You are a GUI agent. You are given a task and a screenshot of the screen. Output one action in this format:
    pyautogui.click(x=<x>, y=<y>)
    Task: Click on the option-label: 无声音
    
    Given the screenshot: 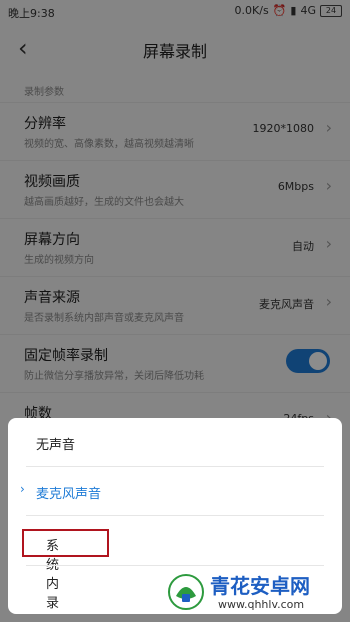 What is the action you would take?
    pyautogui.click(x=56, y=445)
    